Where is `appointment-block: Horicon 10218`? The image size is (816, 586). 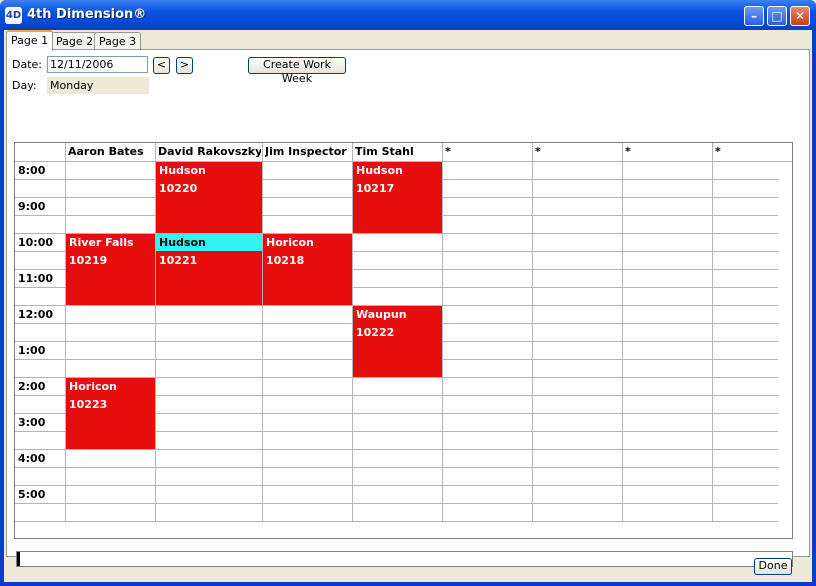
appointment-block: Horicon 10218 is located at coordinates (307, 269).